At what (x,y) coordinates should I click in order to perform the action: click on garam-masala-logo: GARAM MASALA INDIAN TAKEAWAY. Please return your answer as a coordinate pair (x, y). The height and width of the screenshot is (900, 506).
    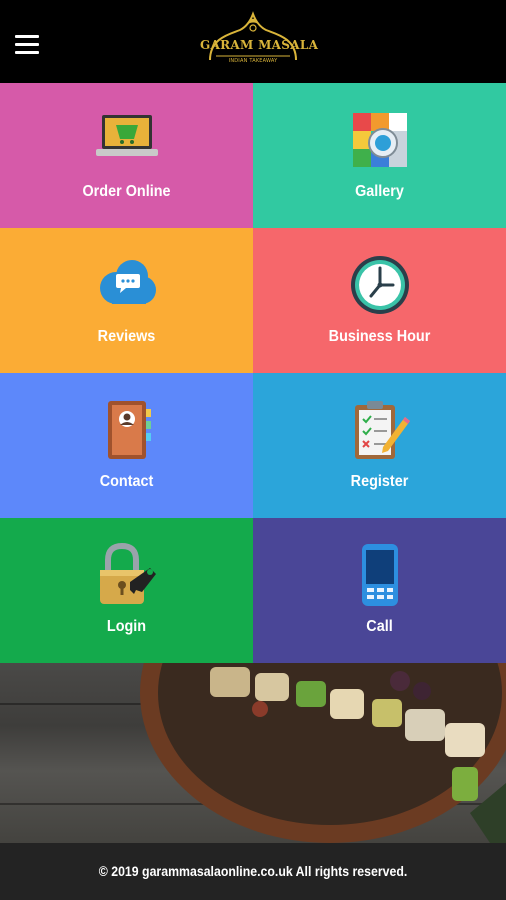
    Looking at the image, I should click on (259, 40).